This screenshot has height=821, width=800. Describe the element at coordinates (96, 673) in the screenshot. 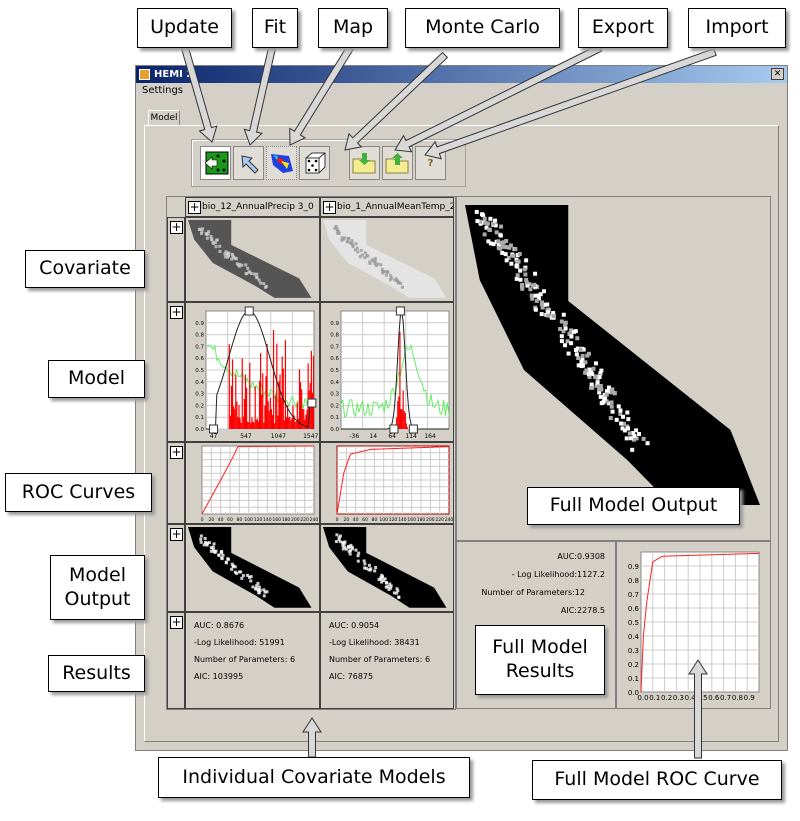

I see `note-results: Results` at that location.